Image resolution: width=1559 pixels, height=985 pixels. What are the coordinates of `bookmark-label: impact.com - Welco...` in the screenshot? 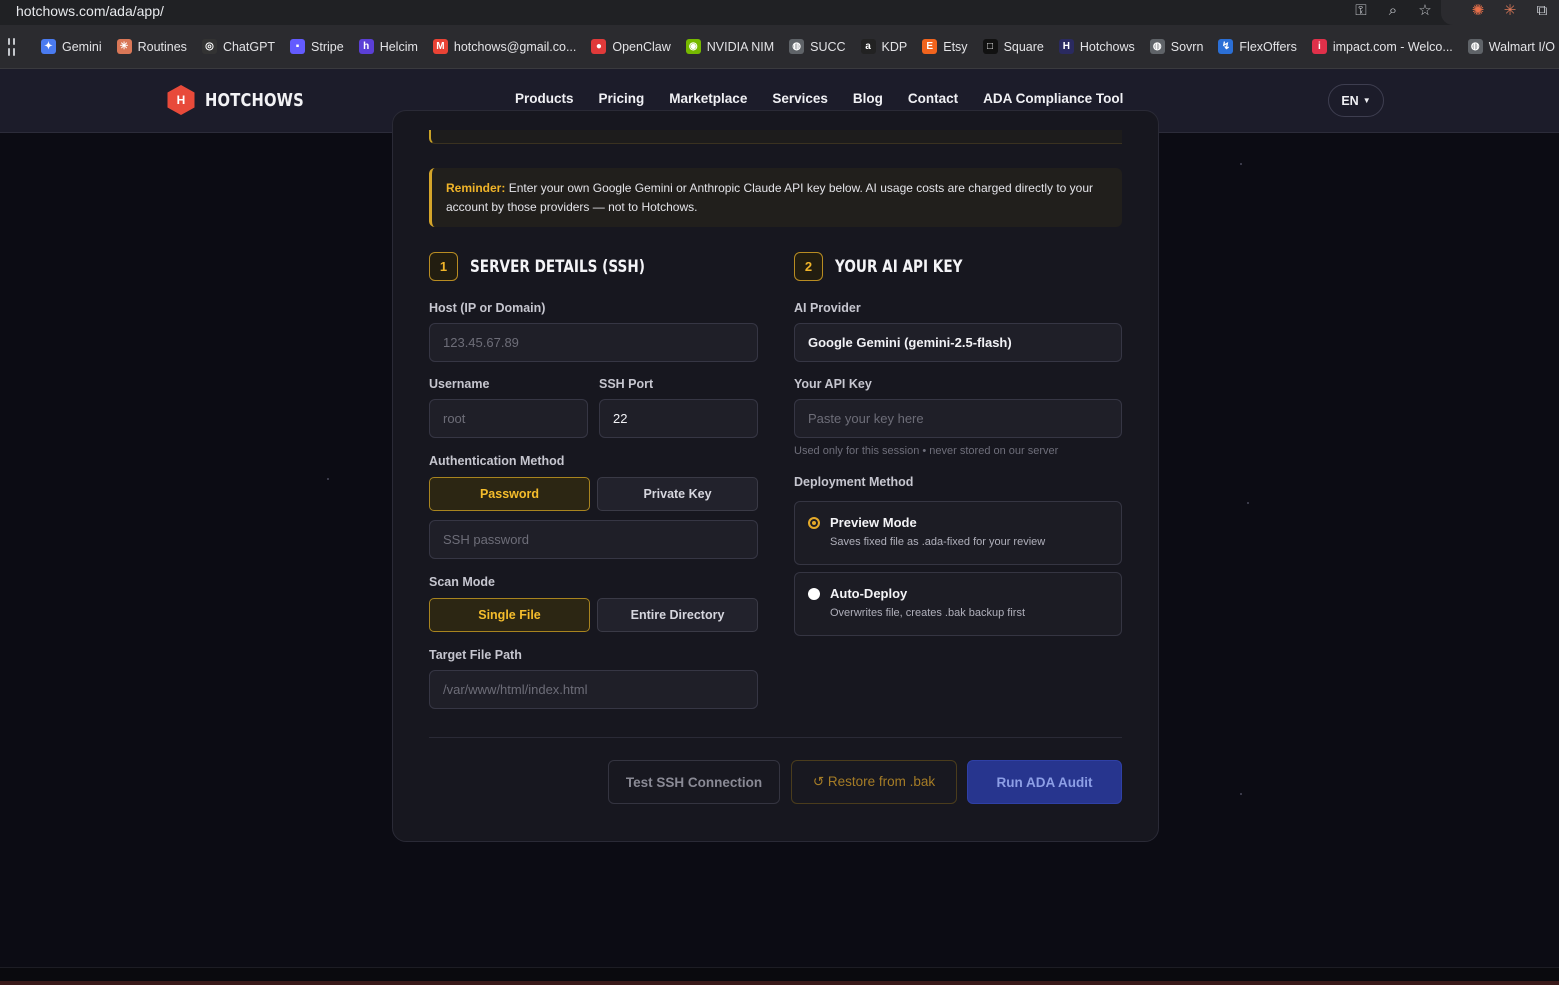 It's located at (1392, 46).